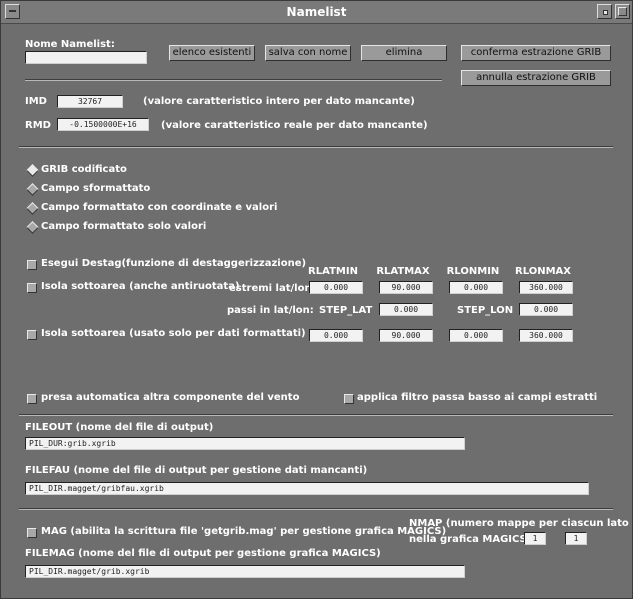 The image size is (633, 599). I want to click on isola1-rlatmax-input: 90.000, so click(406, 287).